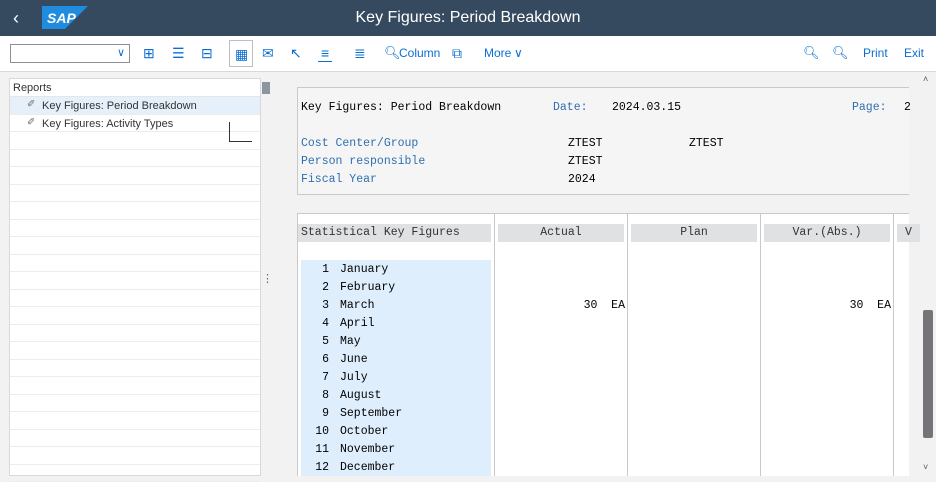 This screenshot has height=482, width=936. What do you see at coordinates (914, 53) in the screenshot?
I see `exit-button: Exit` at bounding box center [914, 53].